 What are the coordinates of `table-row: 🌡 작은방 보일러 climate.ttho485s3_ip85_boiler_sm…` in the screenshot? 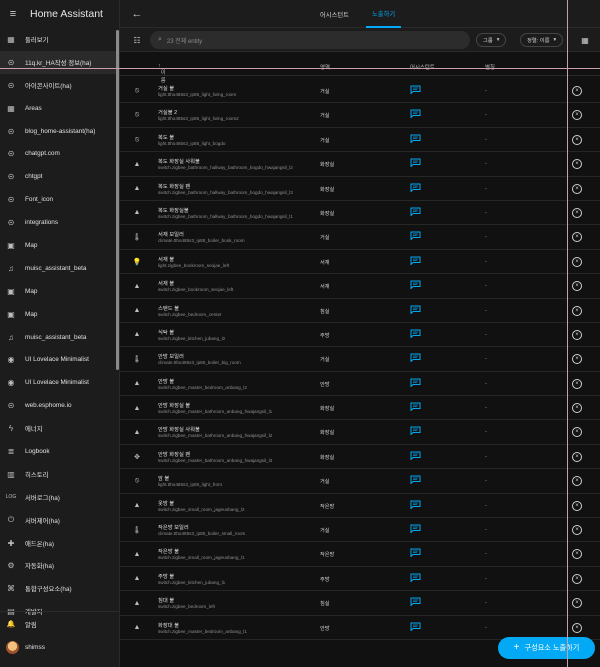 It's located at (360, 530).